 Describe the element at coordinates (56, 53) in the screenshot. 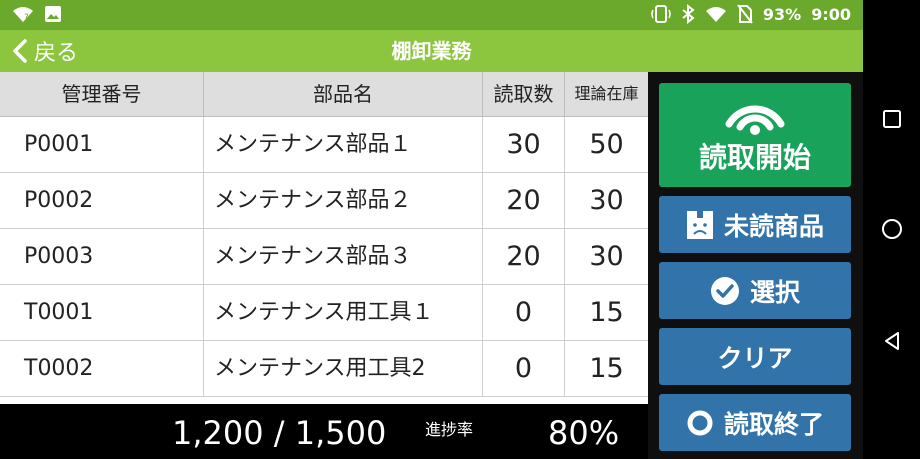

I see `back-label: 戻る` at that location.